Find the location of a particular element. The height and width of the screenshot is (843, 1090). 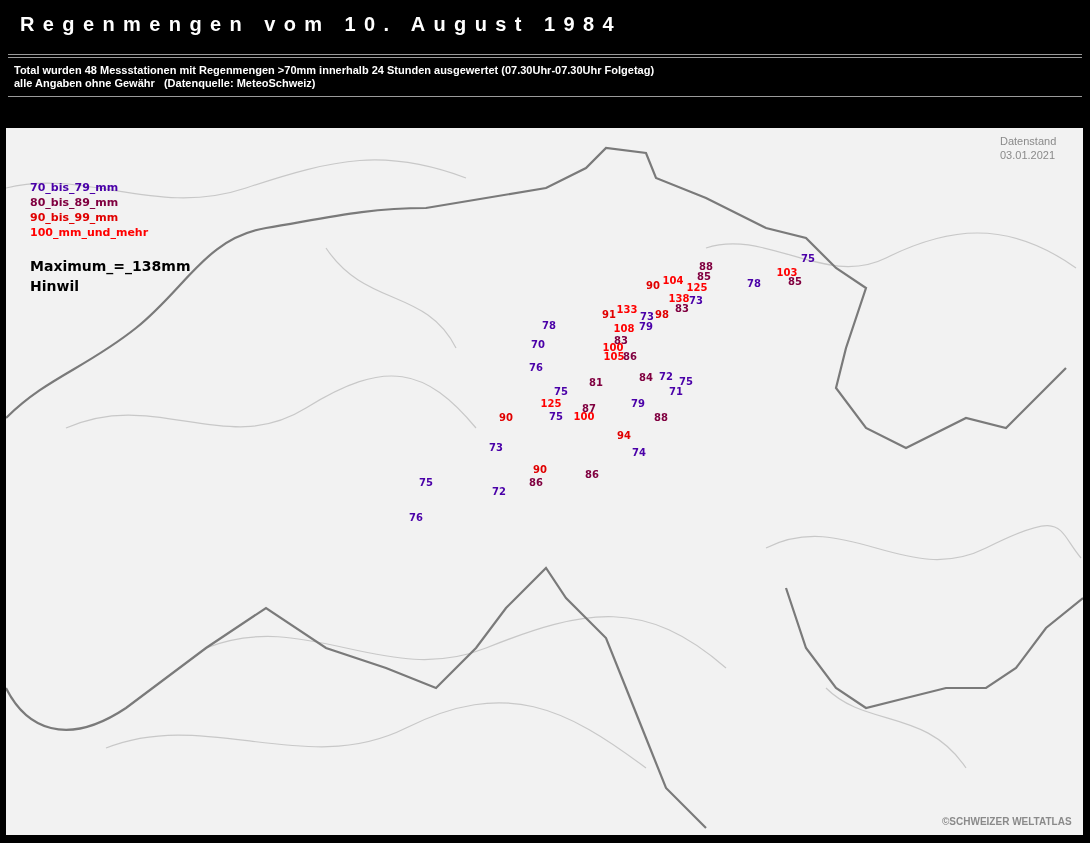

rainfall-value: 94 is located at coordinates (624, 435).